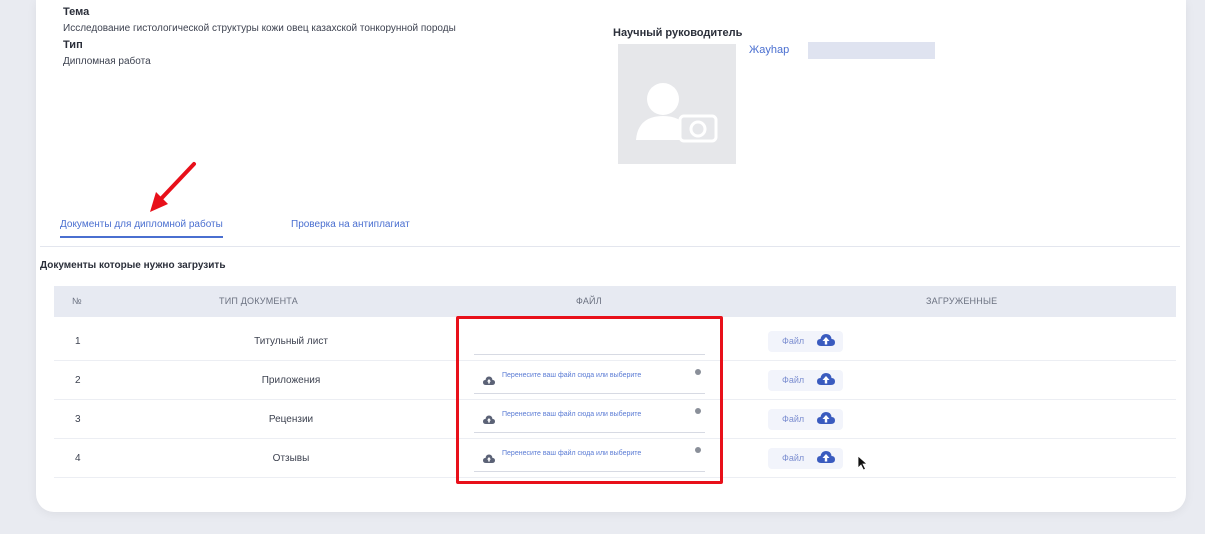 The image size is (1205, 534). Describe the element at coordinates (78, 419) in the screenshot. I see `row-number: 3` at that location.